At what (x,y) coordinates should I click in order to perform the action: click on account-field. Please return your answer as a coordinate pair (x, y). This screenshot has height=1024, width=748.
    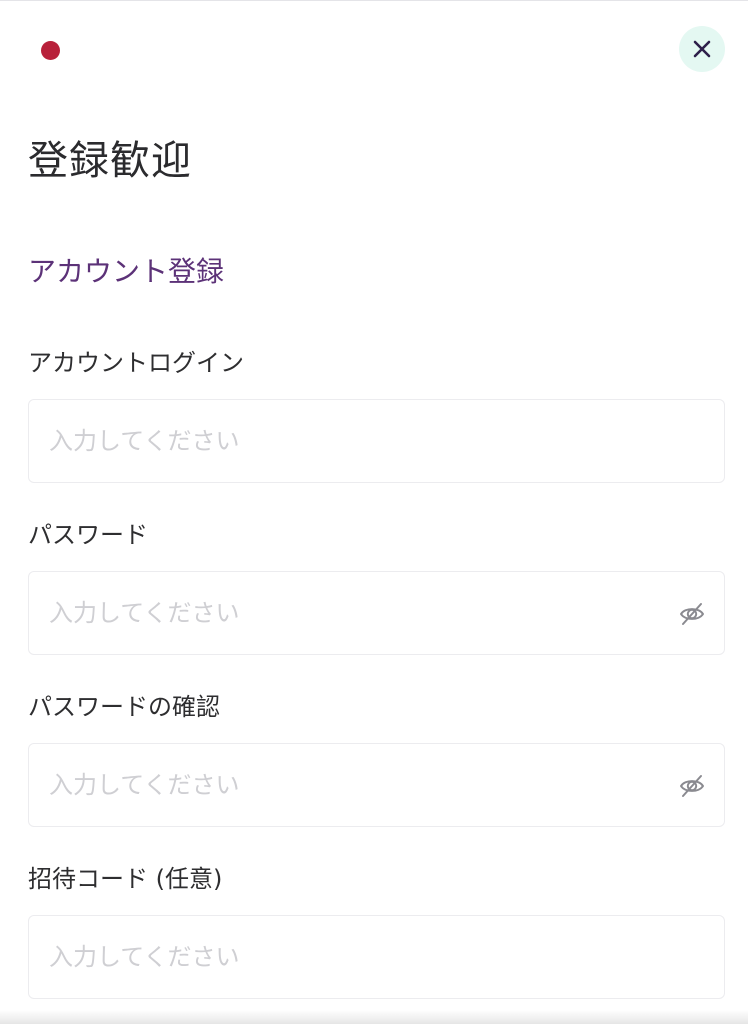
    Looking at the image, I should click on (376, 441).